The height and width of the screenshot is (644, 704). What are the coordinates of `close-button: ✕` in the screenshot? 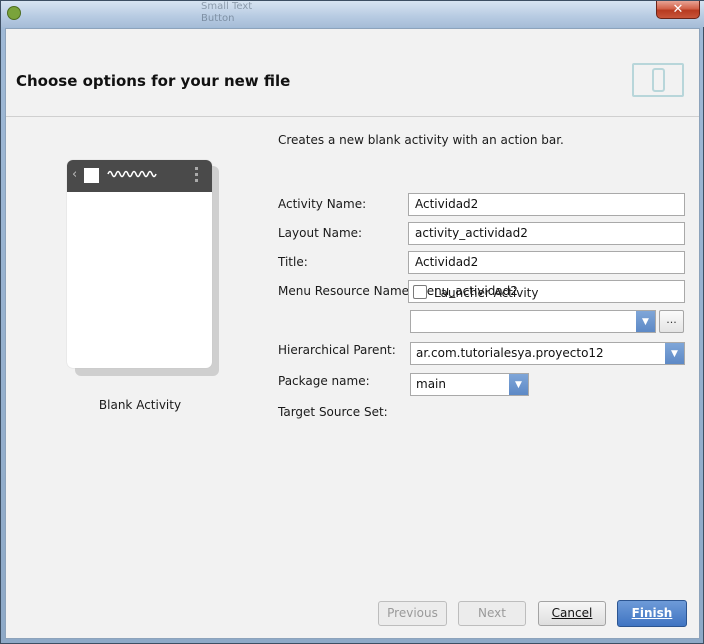 It's located at (678, 10).